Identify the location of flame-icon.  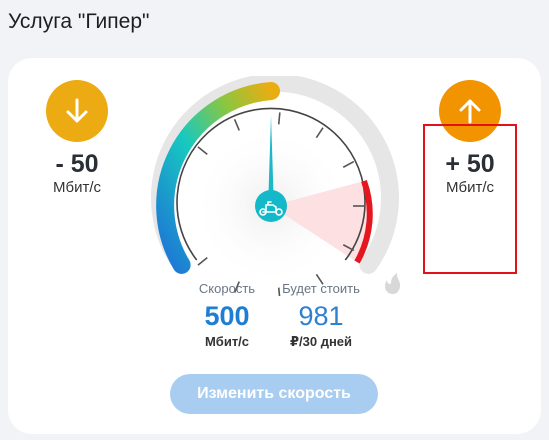
(393, 283).